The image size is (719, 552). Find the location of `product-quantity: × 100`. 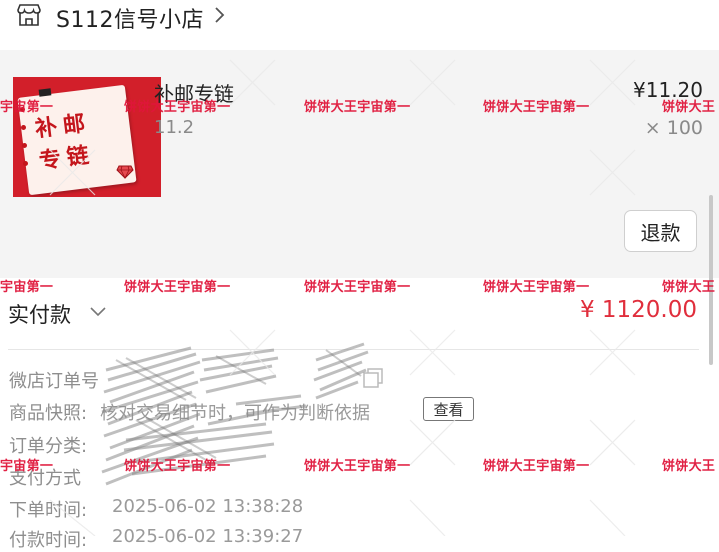

product-quantity: × 100 is located at coordinates (673, 128).